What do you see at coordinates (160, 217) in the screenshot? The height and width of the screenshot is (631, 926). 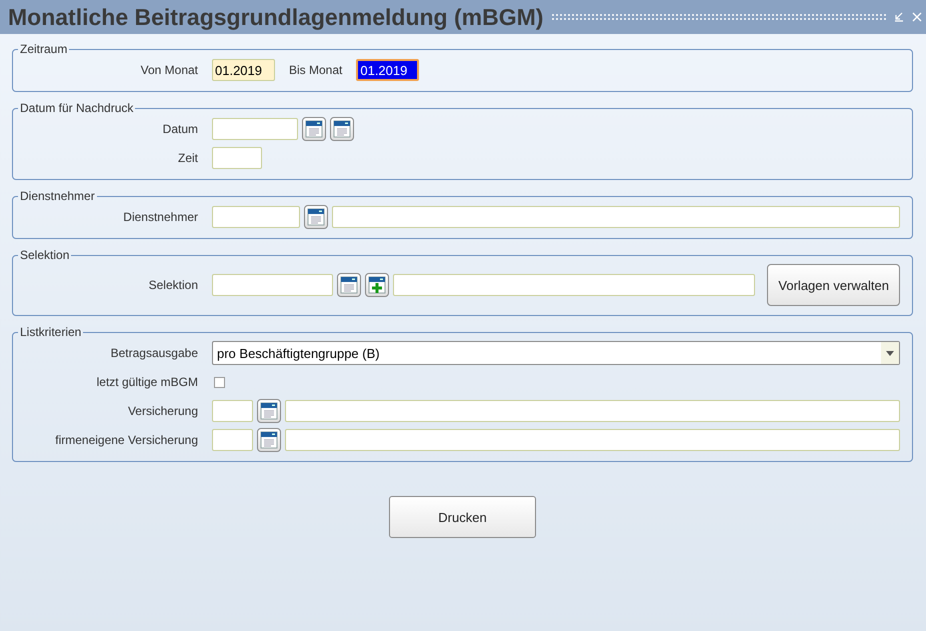 I see `field-label: Dienstnehmer` at bounding box center [160, 217].